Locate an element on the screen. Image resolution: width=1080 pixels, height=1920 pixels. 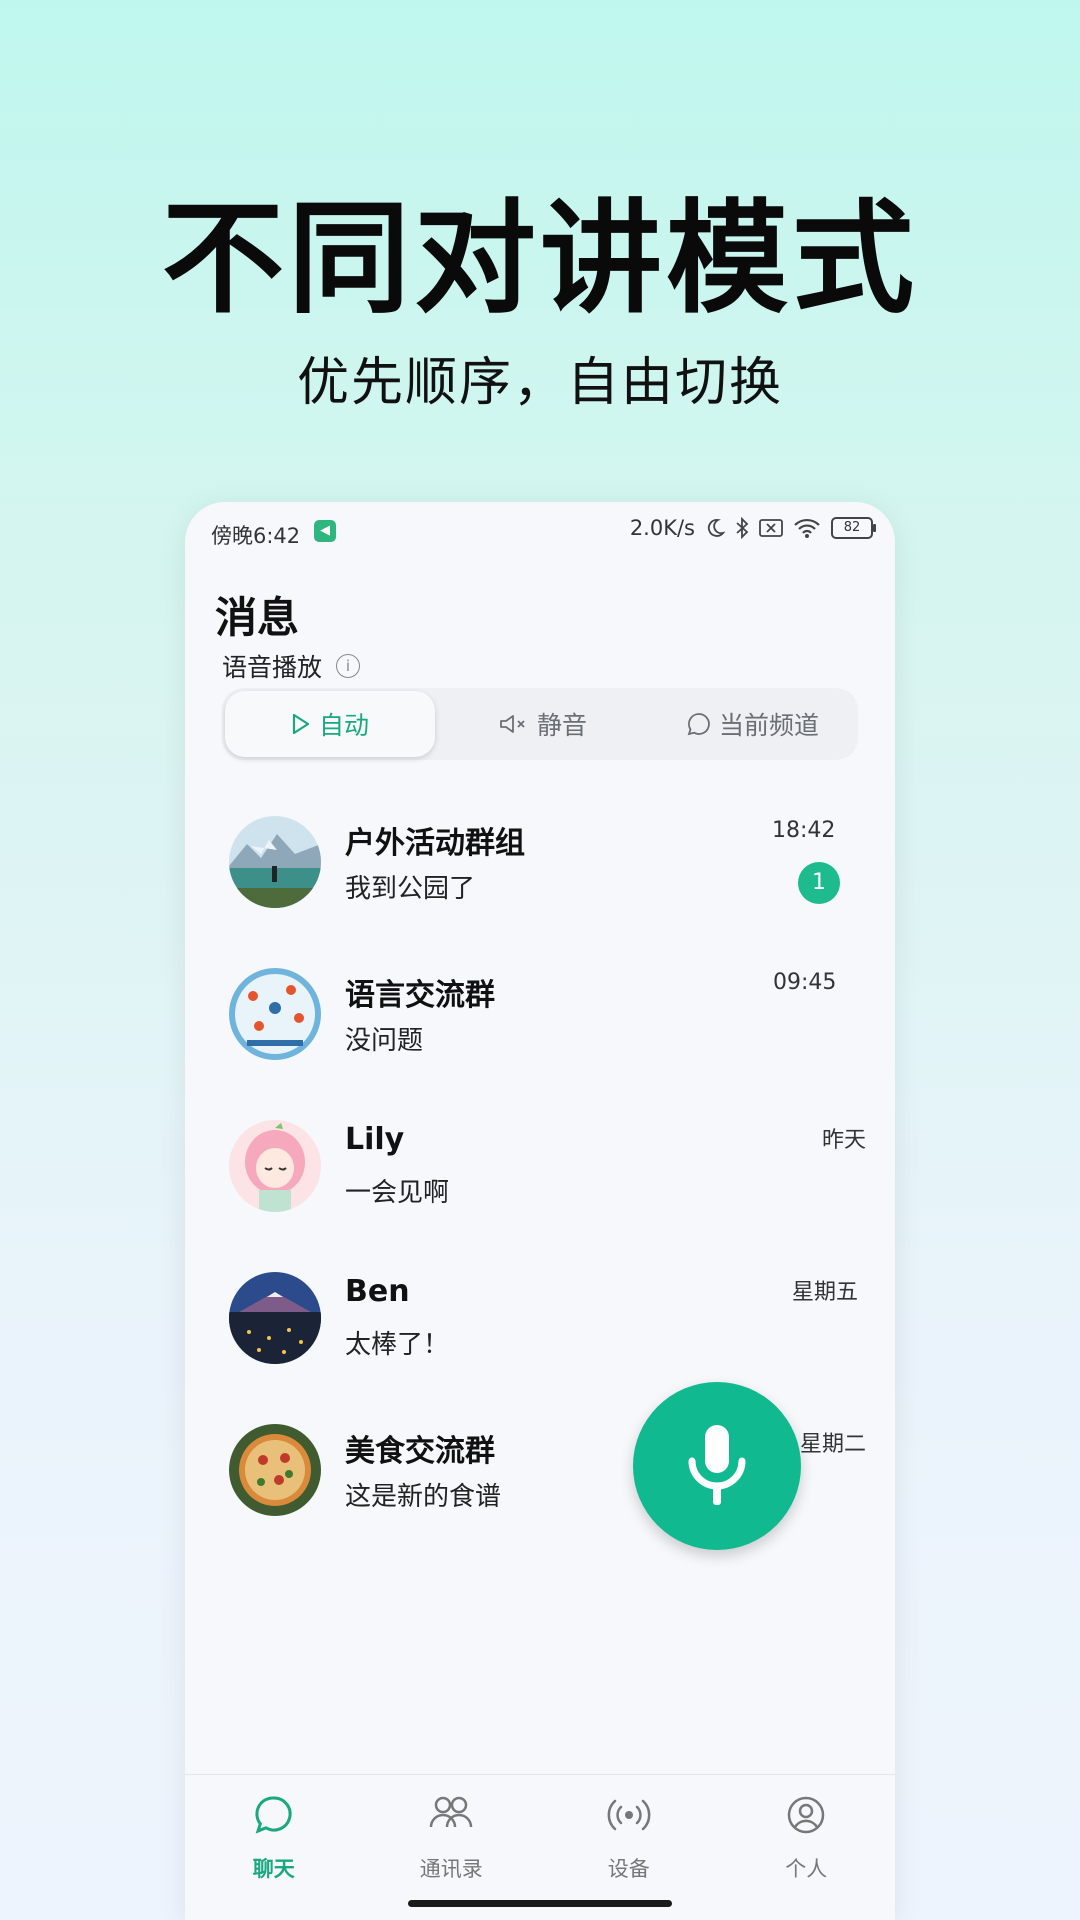
chat-item-ben: Ben 太棒了！ 星期五 is located at coordinates (540, 1347).